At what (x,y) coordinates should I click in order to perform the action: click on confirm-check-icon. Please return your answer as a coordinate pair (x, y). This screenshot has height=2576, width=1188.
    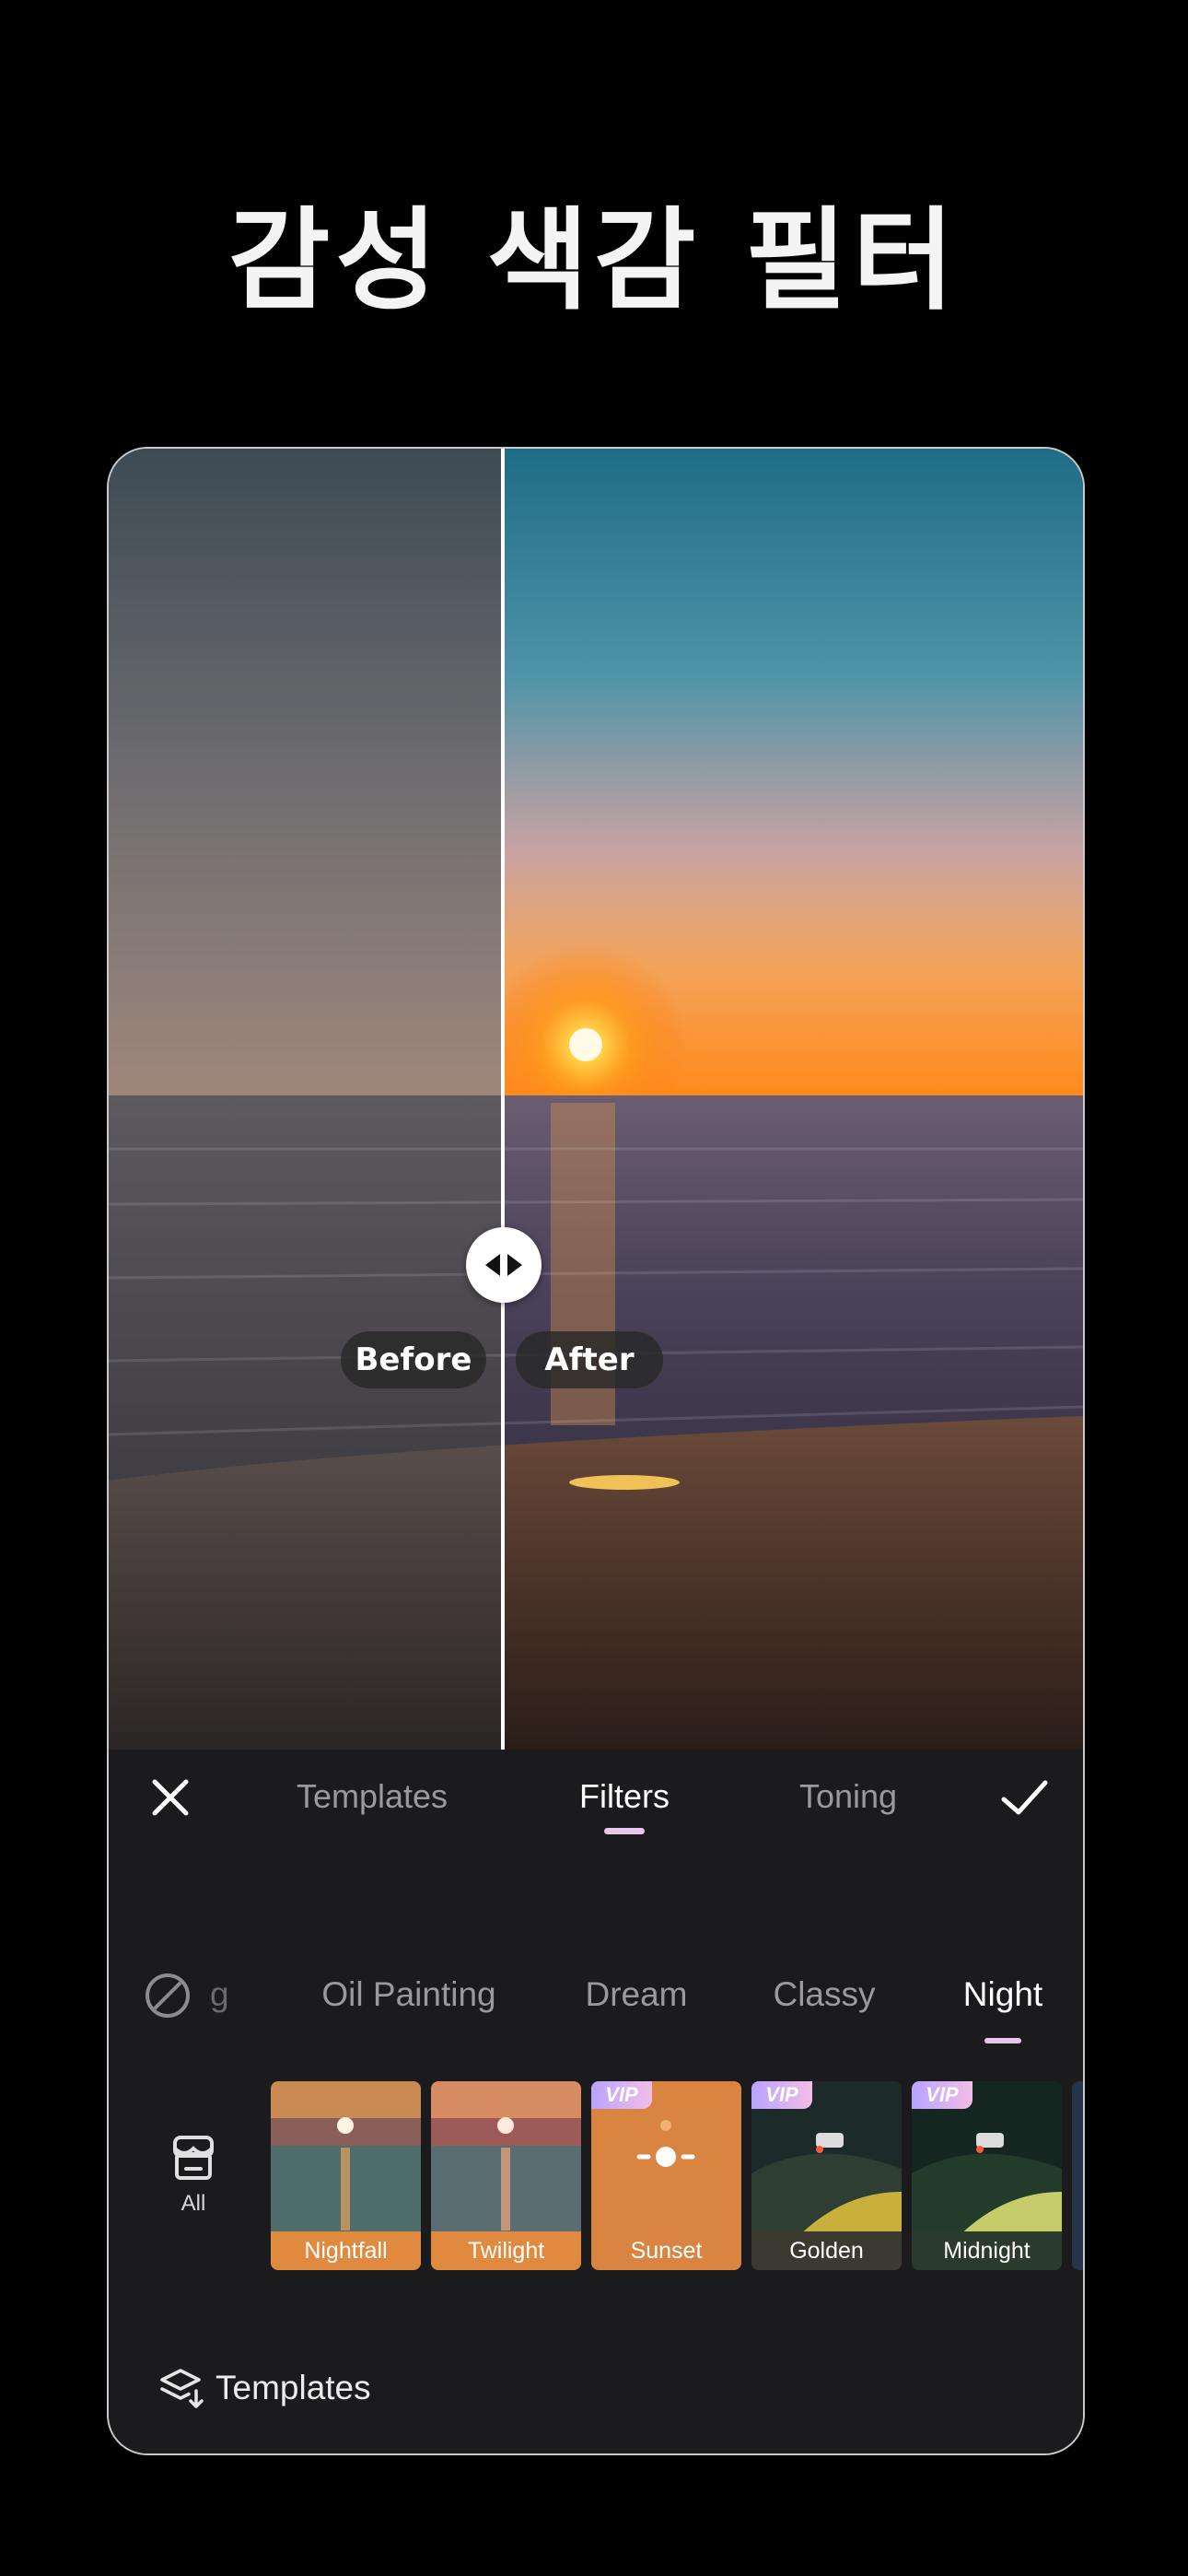
    Looking at the image, I should click on (1024, 1797).